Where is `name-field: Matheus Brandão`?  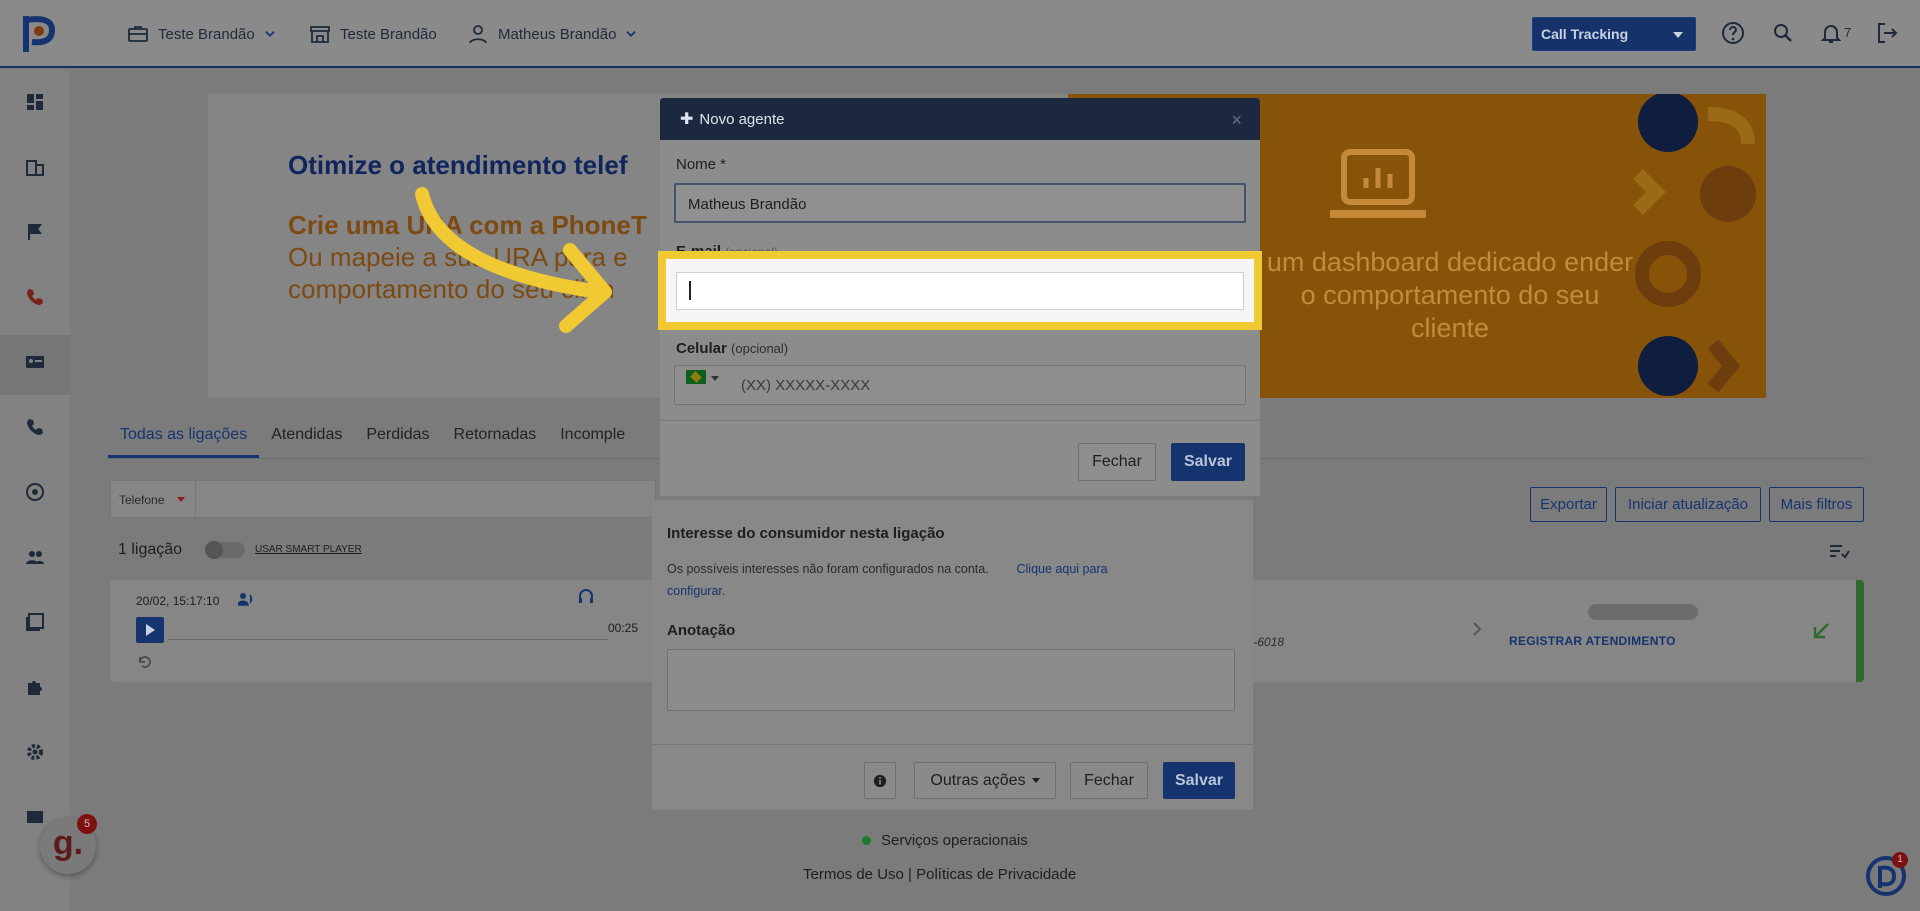
name-field: Matheus Brandão is located at coordinates (960, 203).